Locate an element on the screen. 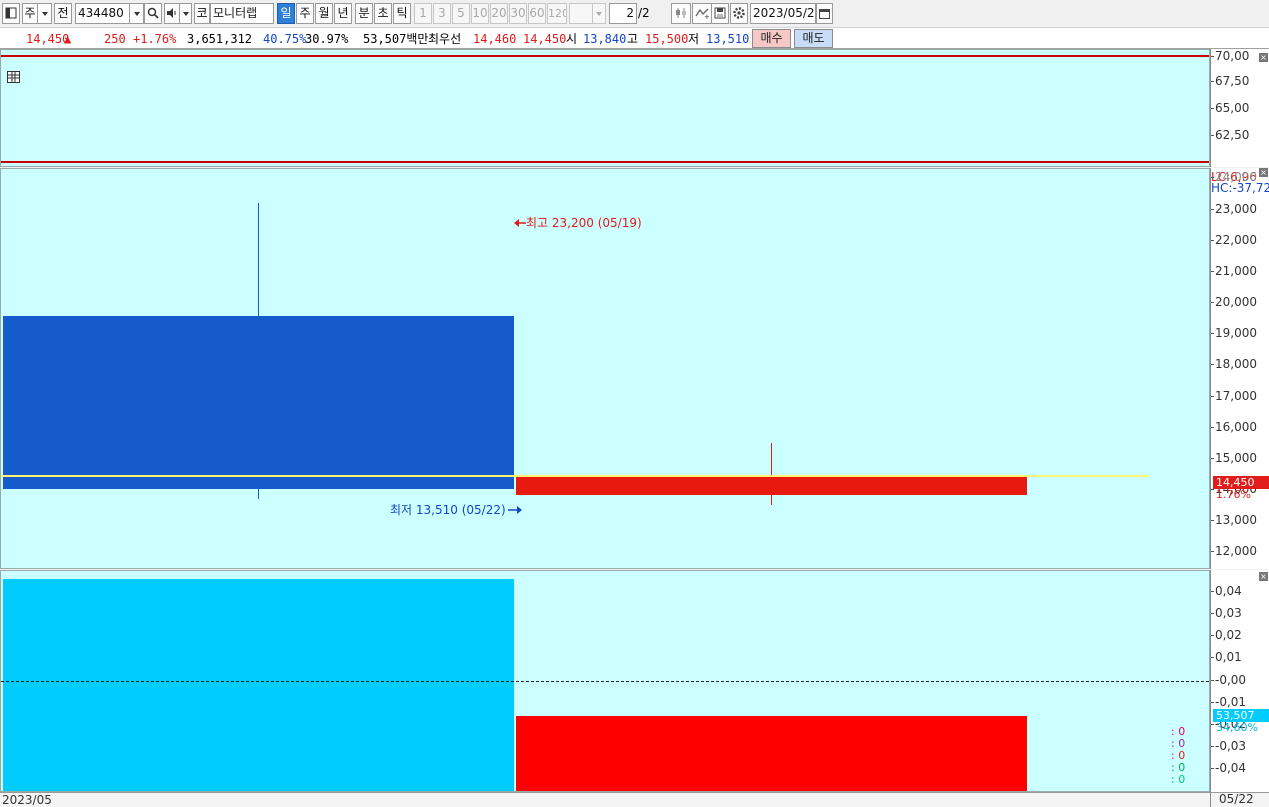 This screenshot has width=1269, height=807. axis-tick: 19,000 is located at coordinates (1240, 333).